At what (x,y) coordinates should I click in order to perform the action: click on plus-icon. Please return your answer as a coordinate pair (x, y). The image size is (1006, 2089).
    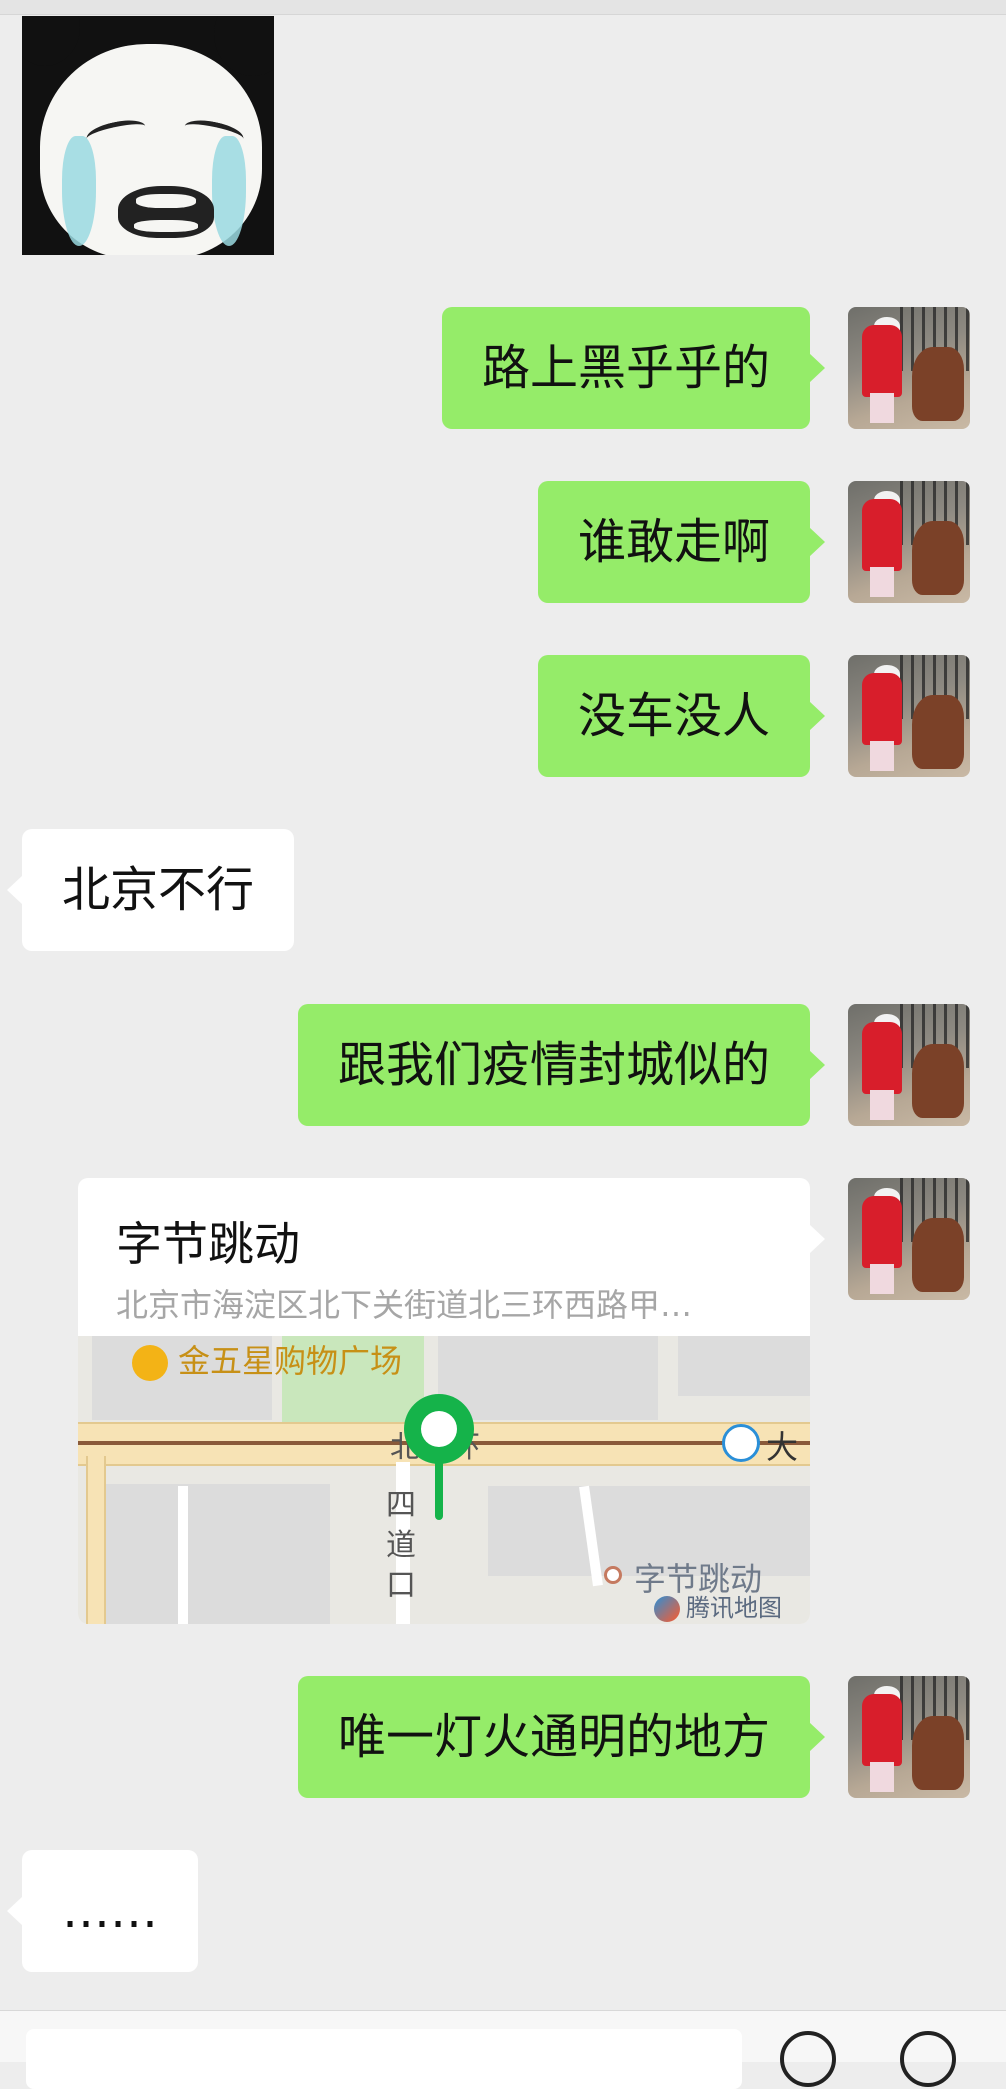
    Looking at the image, I should click on (928, 2059).